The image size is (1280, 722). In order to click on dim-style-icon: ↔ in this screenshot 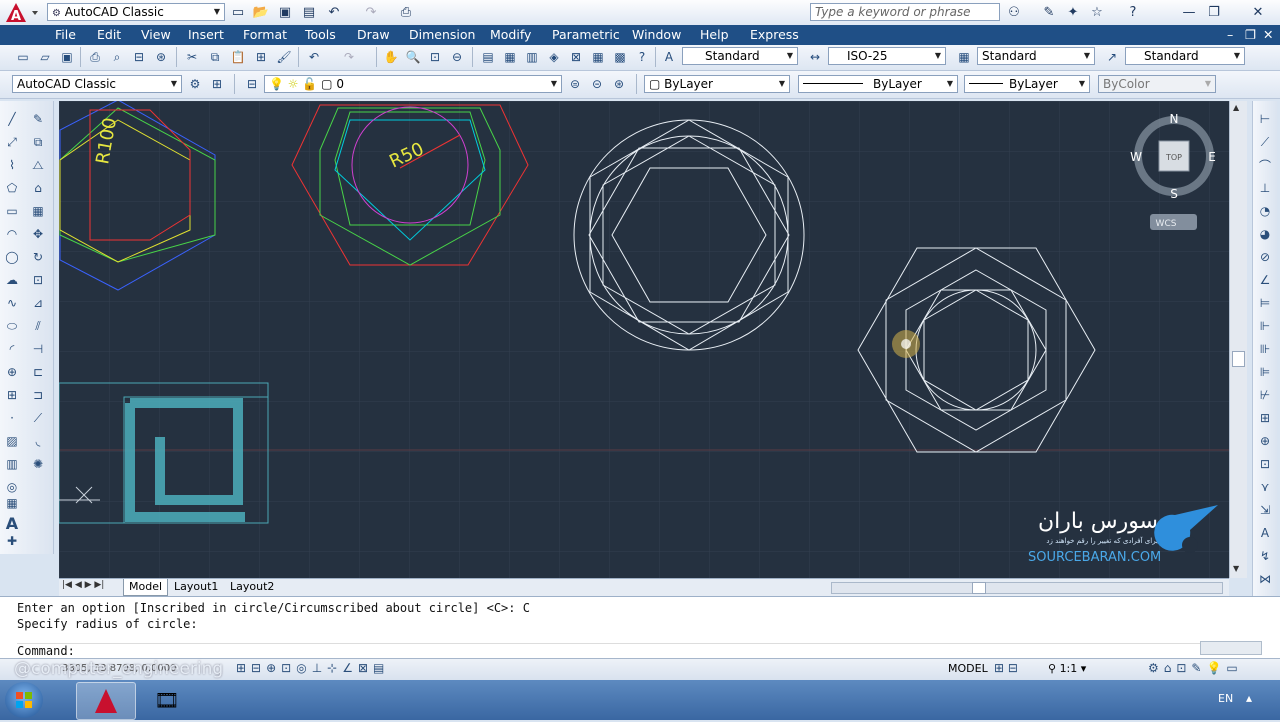, I will do `click(815, 57)`.